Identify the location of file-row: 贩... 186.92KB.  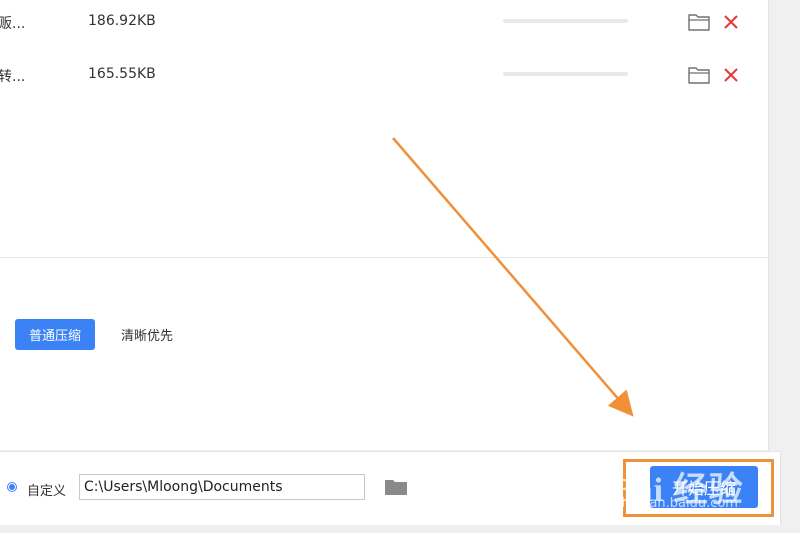
(384, 22).